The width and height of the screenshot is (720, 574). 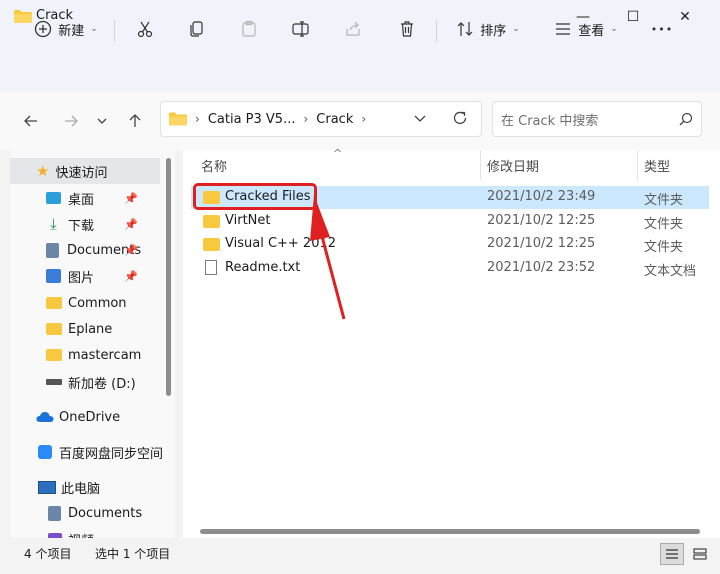 I want to click on sort-label: 排序, so click(x=493, y=31).